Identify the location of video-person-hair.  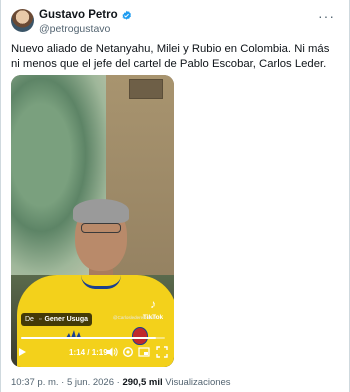
(101, 211).